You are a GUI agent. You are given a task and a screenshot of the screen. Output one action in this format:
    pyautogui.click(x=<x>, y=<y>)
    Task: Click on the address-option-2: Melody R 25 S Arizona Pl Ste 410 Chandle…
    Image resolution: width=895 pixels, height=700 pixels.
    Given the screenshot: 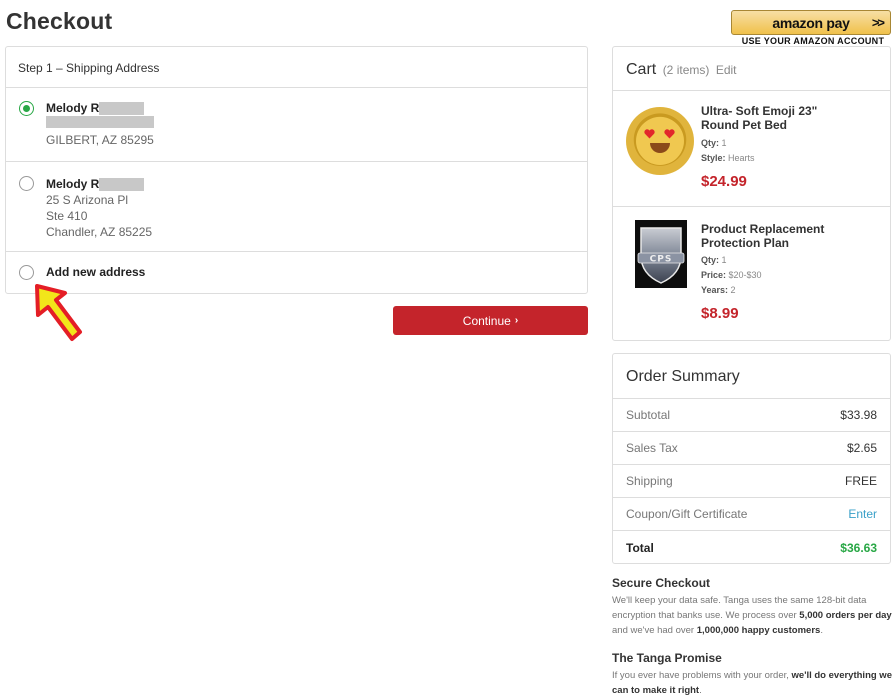 What is the action you would take?
    pyautogui.click(x=296, y=207)
    